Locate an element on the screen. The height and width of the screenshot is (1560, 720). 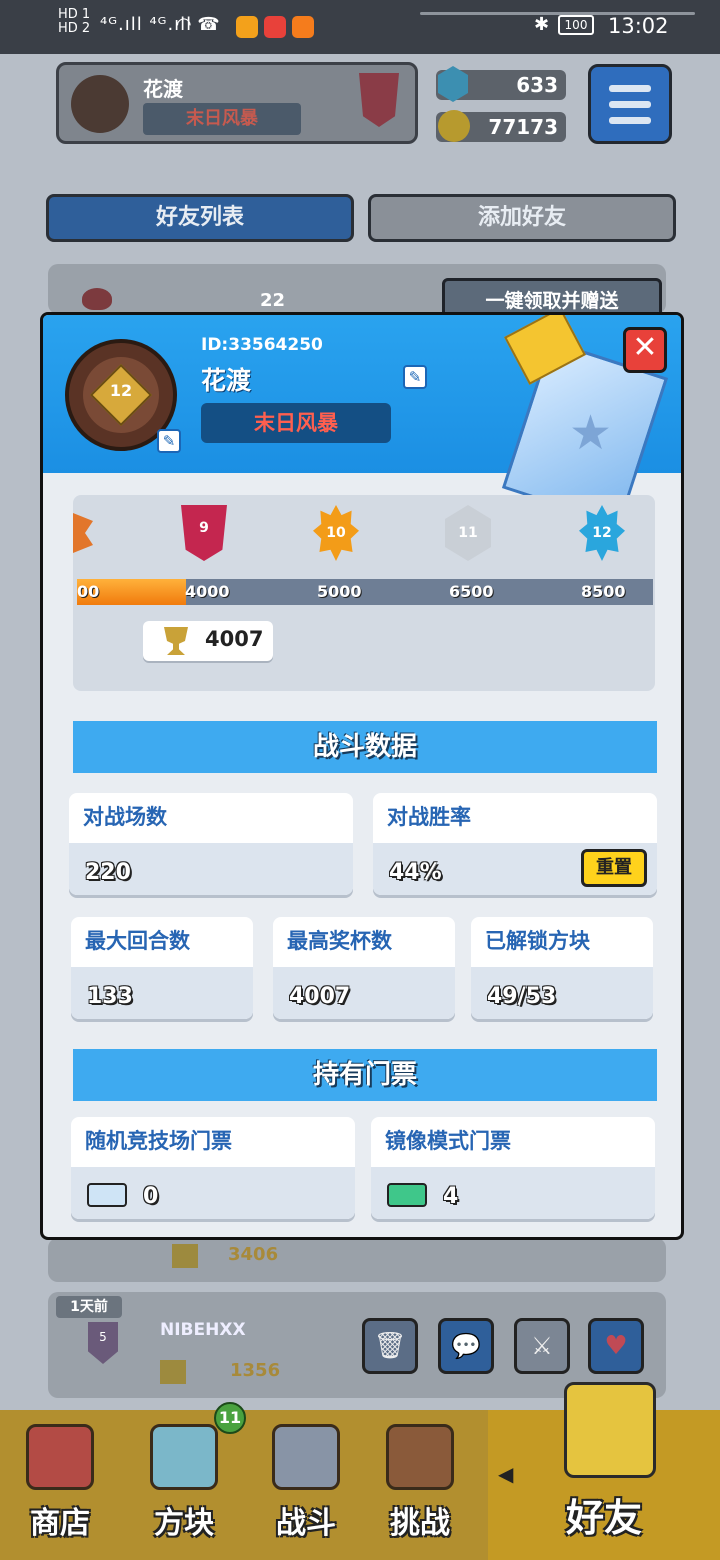
stat-value: 44% is located at coordinates (415, 872).